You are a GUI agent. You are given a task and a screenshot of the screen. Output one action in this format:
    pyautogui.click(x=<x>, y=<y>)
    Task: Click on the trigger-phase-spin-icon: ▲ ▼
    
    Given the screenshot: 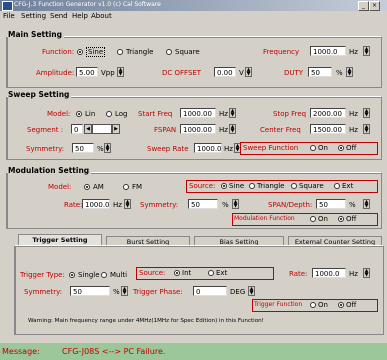 What is the action you would take?
    pyautogui.click(x=251, y=291)
    